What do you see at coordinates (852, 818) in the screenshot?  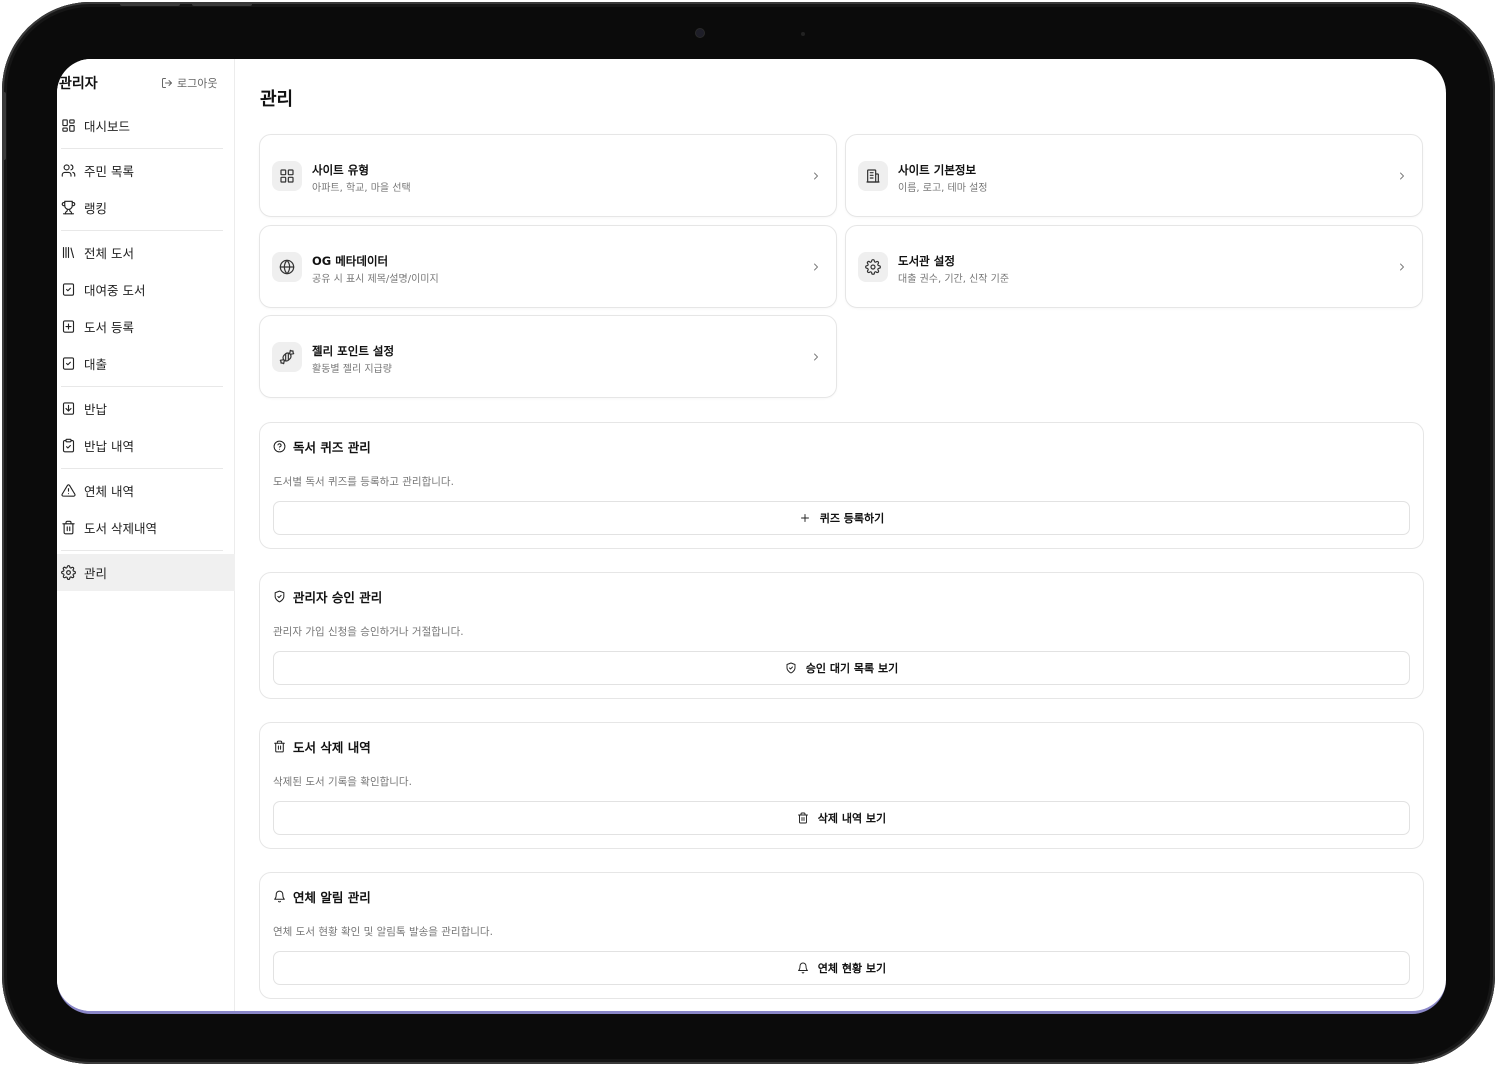 I see `button-label: 삭제 내역 보기` at bounding box center [852, 818].